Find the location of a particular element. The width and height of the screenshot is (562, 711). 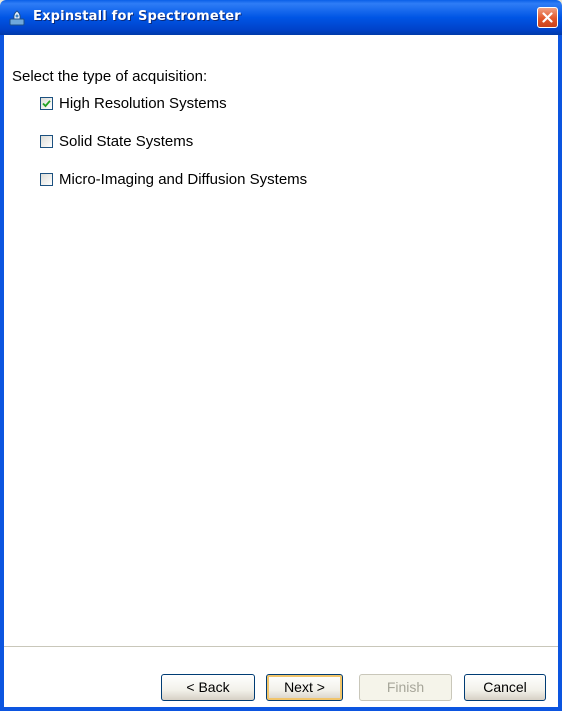

checkbox-high-resolution is located at coordinates (46, 103).